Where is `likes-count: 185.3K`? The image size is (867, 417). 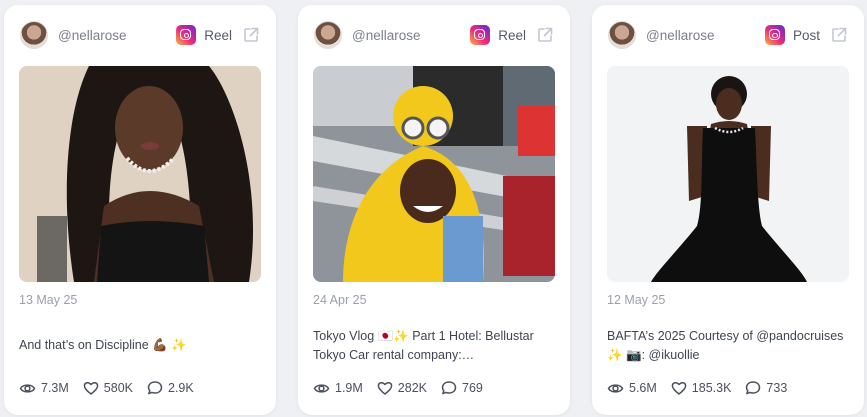
likes-count: 185.3K is located at coordinates (711, 388).